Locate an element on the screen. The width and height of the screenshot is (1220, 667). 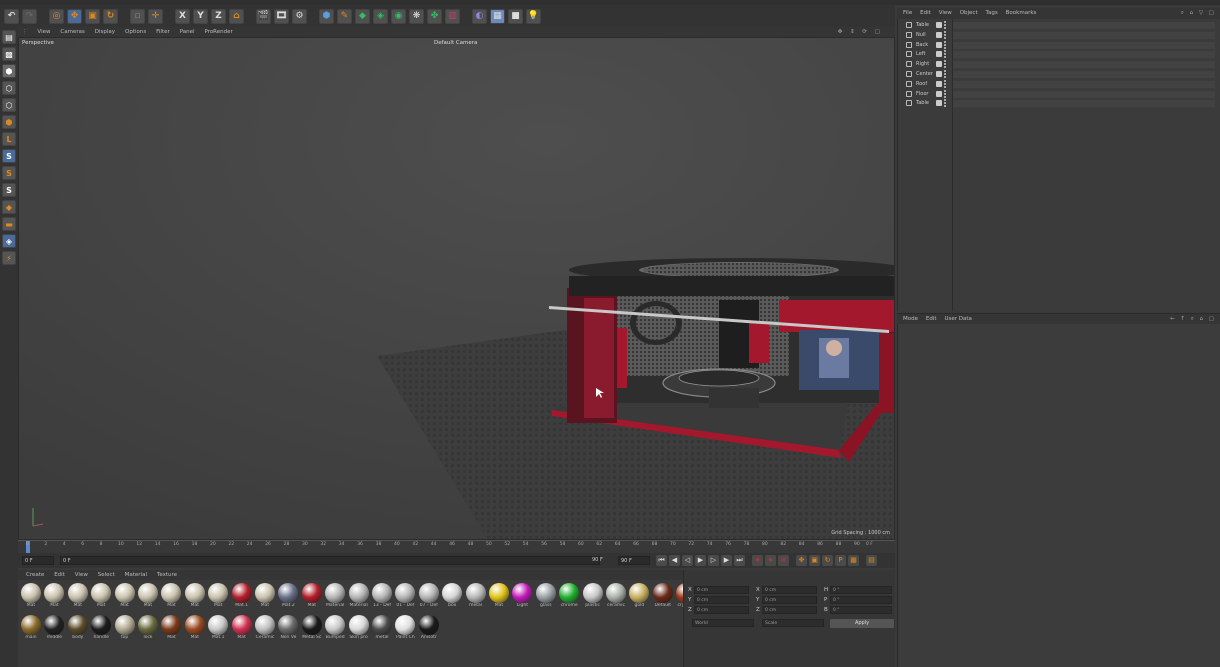
viewport-menu-options: Options is located at coordinates (135, 32).